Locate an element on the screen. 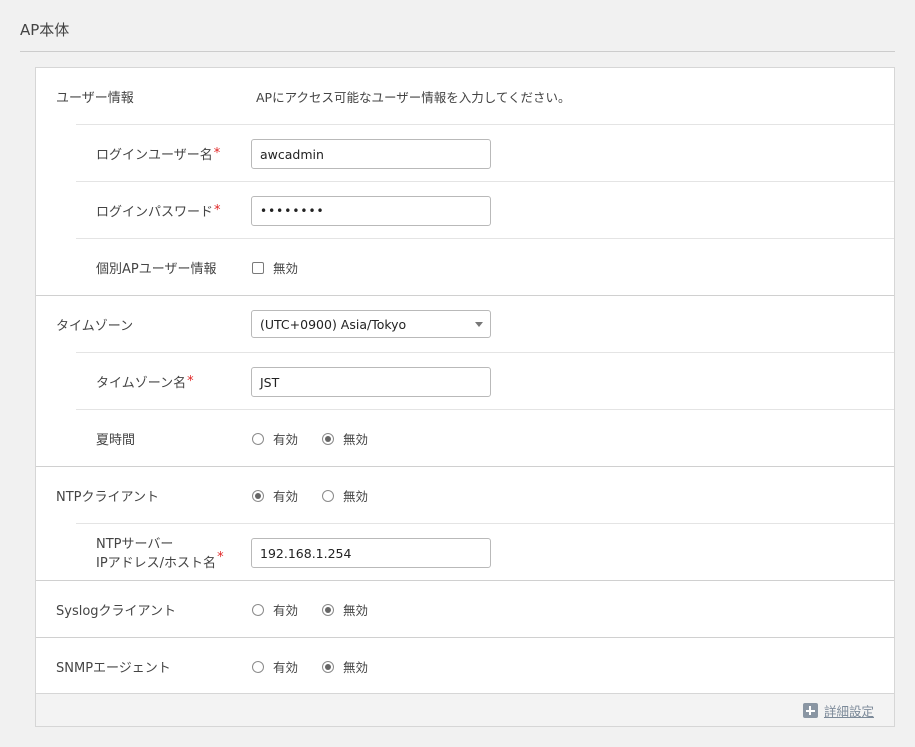  ntp-label: NTPクライアント is located at coordinates (107, 497).